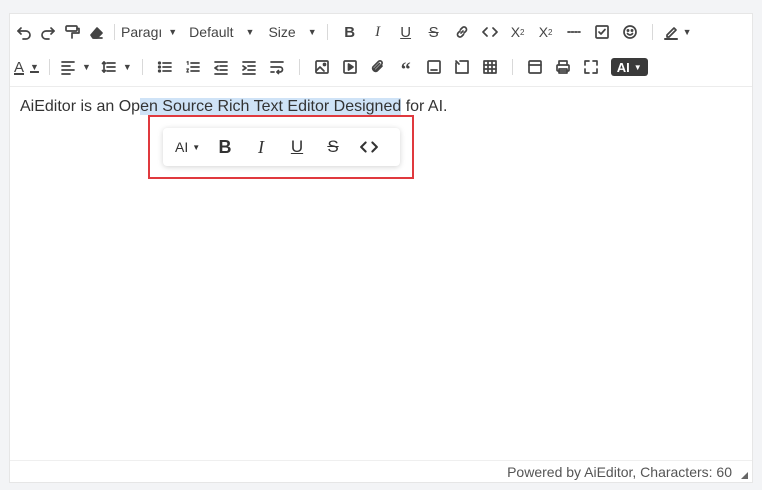 The image size is (762, 490). What do you see at coordinates (26, 67) in the screenshot?
I see `font-color-icon: A ▼` at bounding box center [26, 67].